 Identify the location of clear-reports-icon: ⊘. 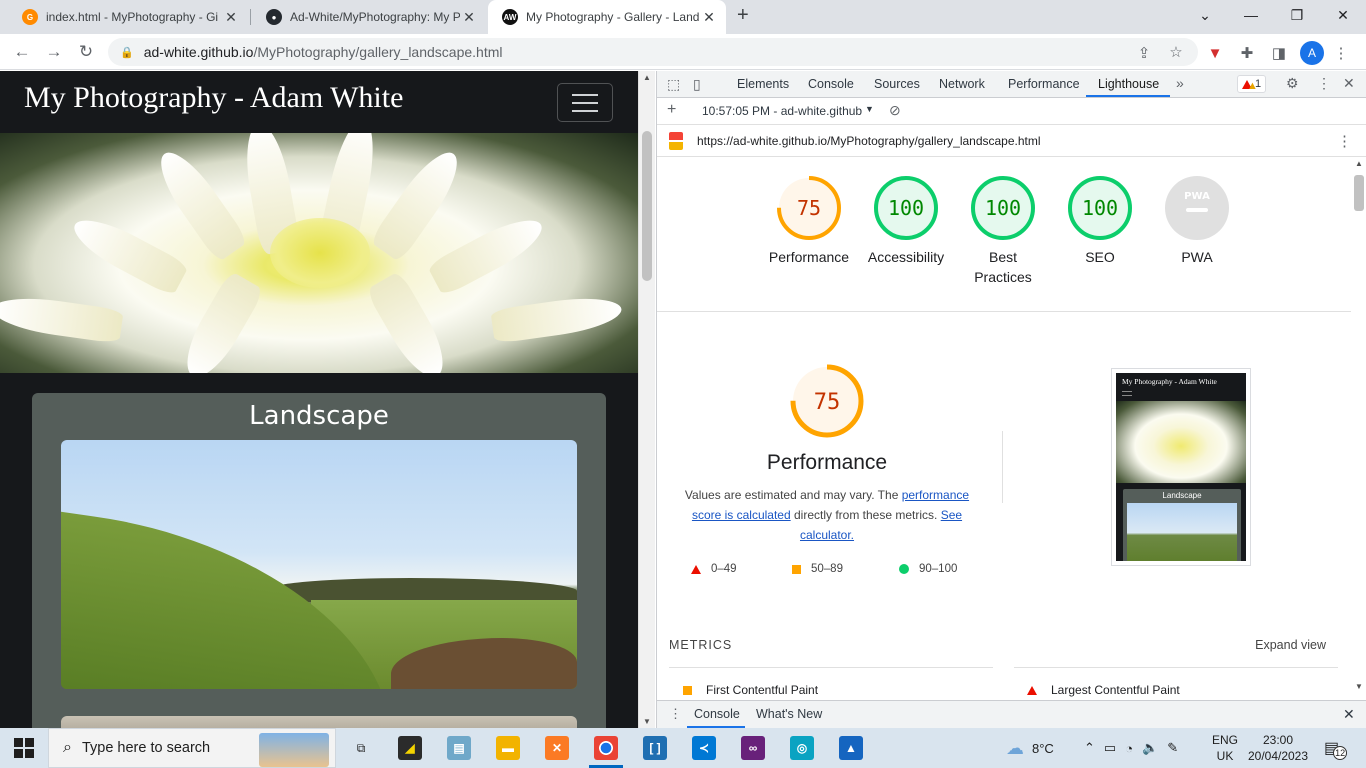
(895, 110).